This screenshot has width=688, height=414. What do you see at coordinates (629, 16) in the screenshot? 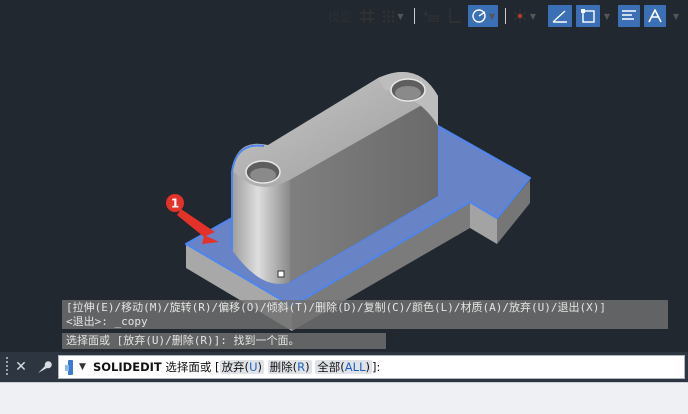
I see `lineweight-icon` at bounding box center [629, 16].